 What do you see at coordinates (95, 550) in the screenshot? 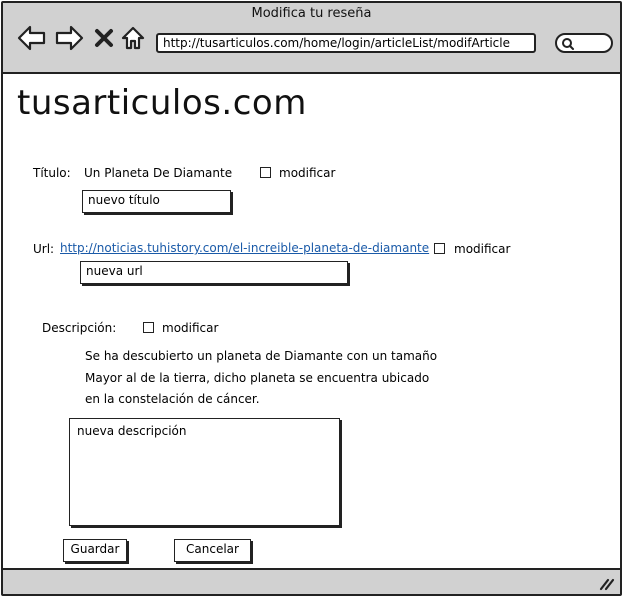
I see `save-button: Guardar` at bounding box center [95, 550].